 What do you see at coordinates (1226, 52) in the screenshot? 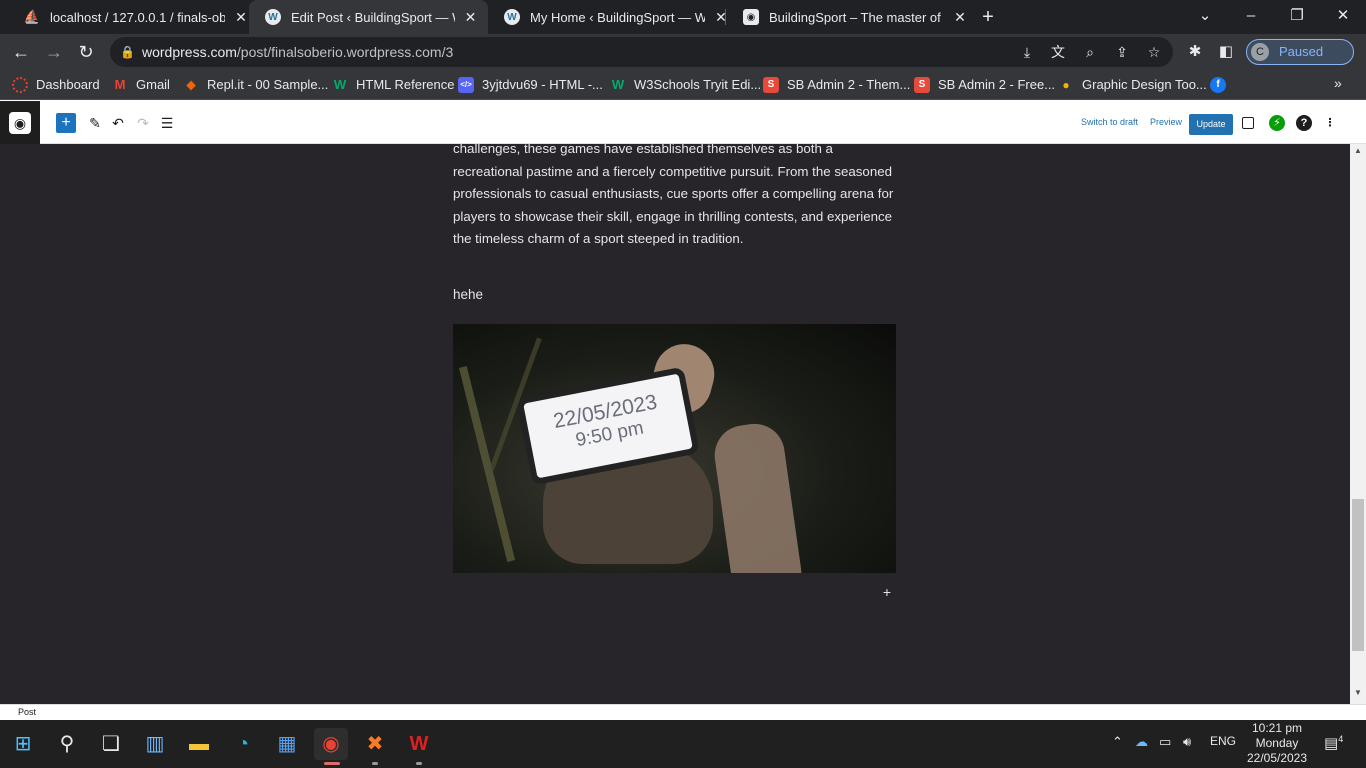
I see `side-panel-icon: ◧` at bounding box center [1226, 52].